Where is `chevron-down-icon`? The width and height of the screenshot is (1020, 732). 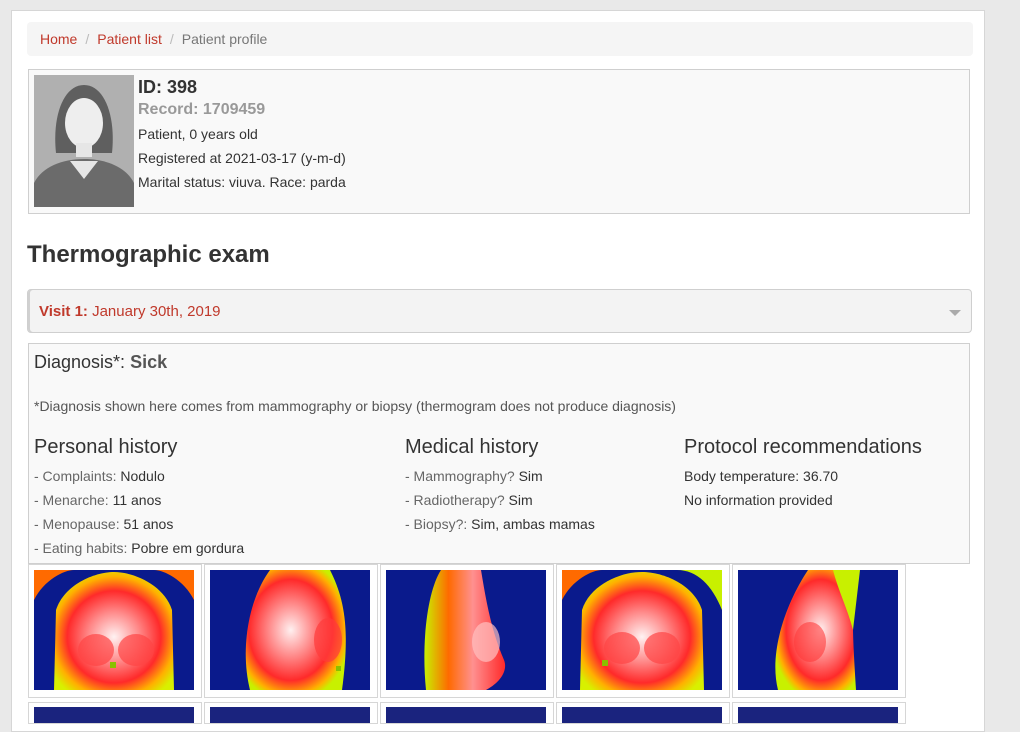
chevron-down-icon is located at coordinates (955, 313).